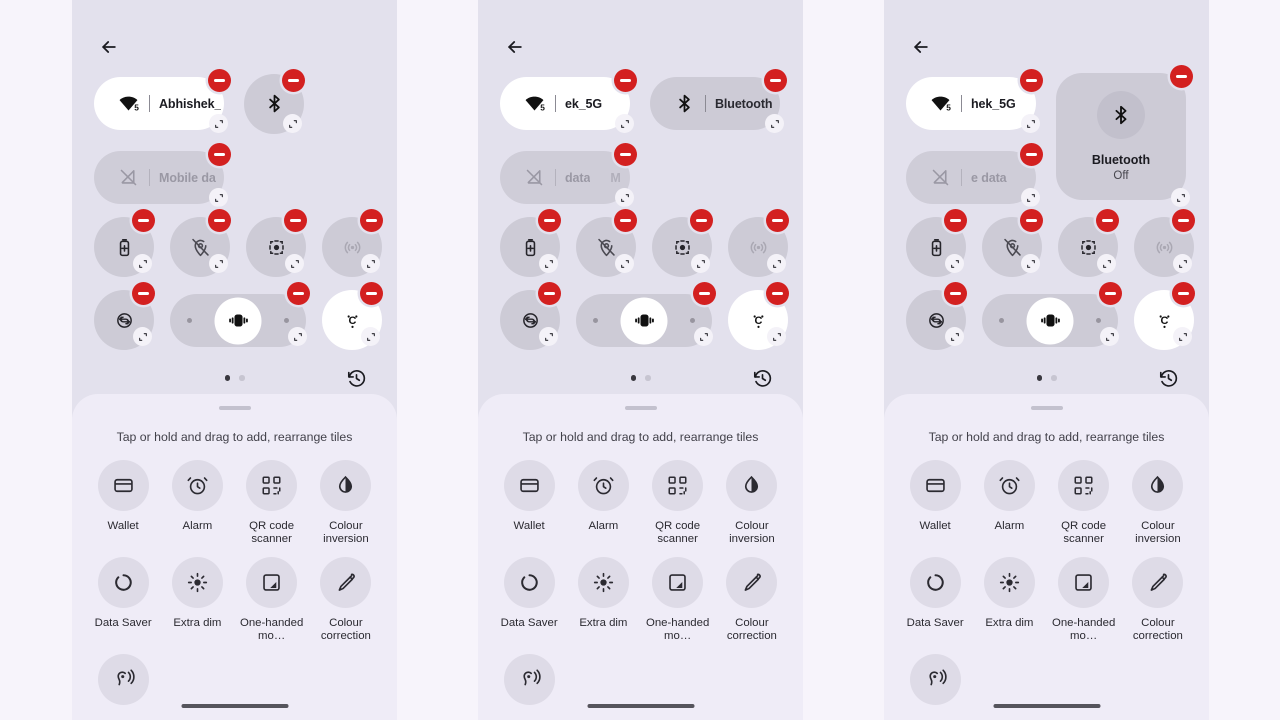 This screenshot has height=720, width=1280. I want to click on tile-wifi: 5 ek_5G, so click(565, 103).